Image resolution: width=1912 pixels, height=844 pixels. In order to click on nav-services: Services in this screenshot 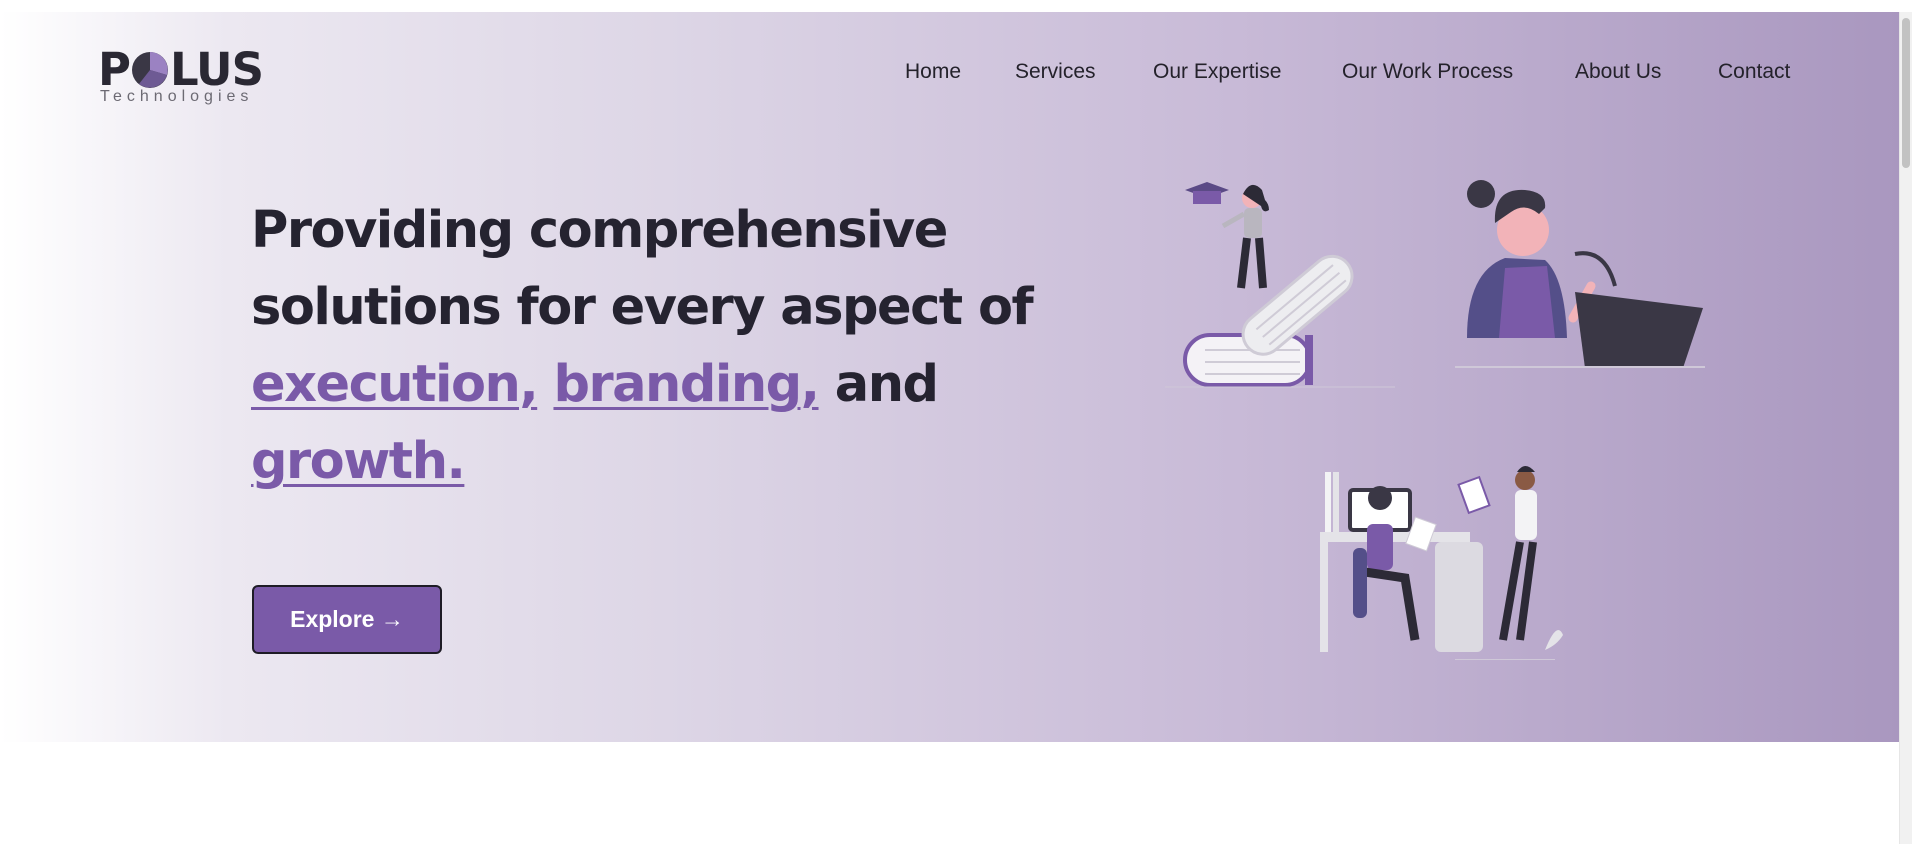, I will do `click(1055, 72)`.